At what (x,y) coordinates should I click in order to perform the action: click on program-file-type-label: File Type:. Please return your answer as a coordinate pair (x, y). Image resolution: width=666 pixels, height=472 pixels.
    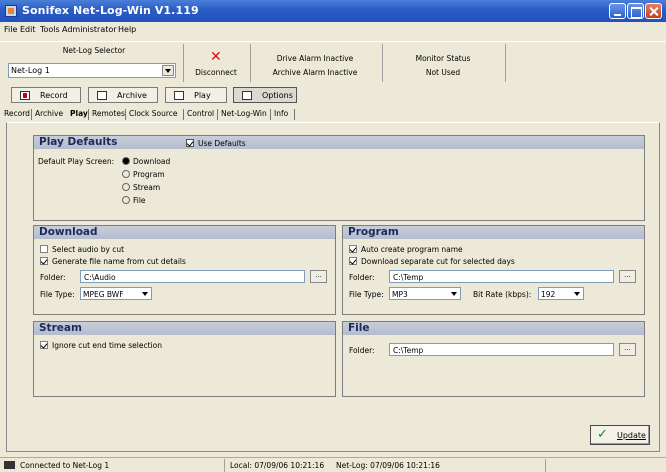
    Looking at the image, I should click on (366, 294).